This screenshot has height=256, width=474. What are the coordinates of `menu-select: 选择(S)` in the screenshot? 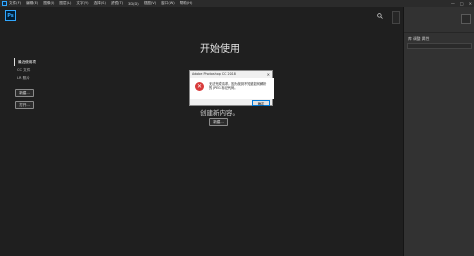 It's located at (100, 3).